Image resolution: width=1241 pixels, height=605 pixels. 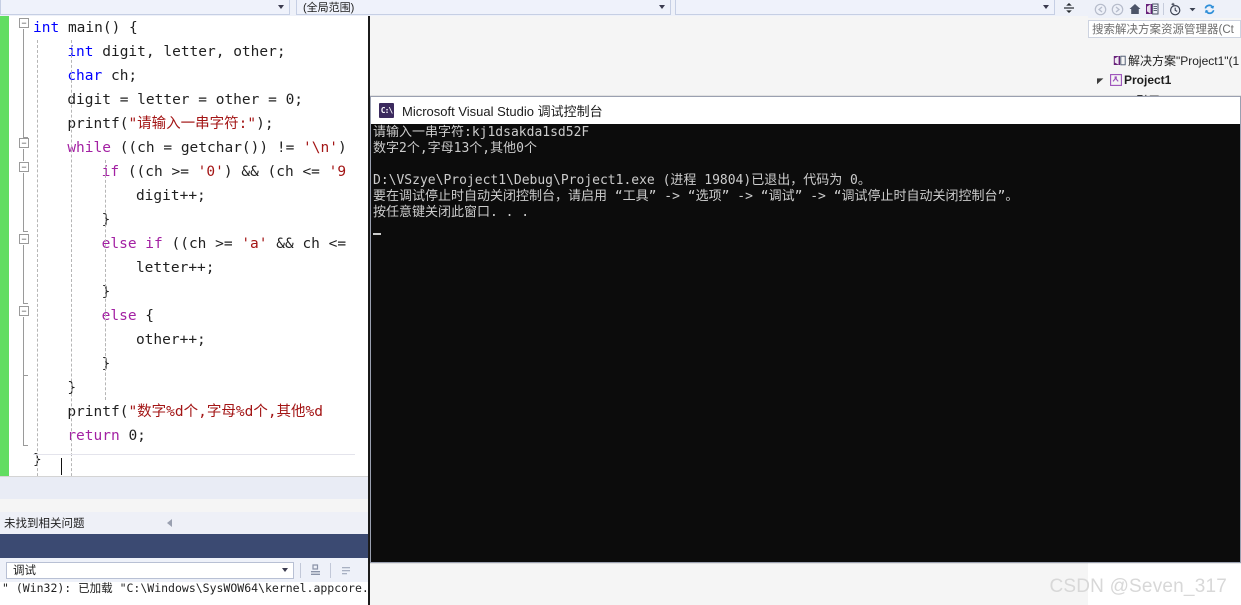 What do you see at coordinates (224, 244) in the screenshot?
I see `code-line: else if ((ch >= 'a' && ch <=` at bounding box center [224, 244].